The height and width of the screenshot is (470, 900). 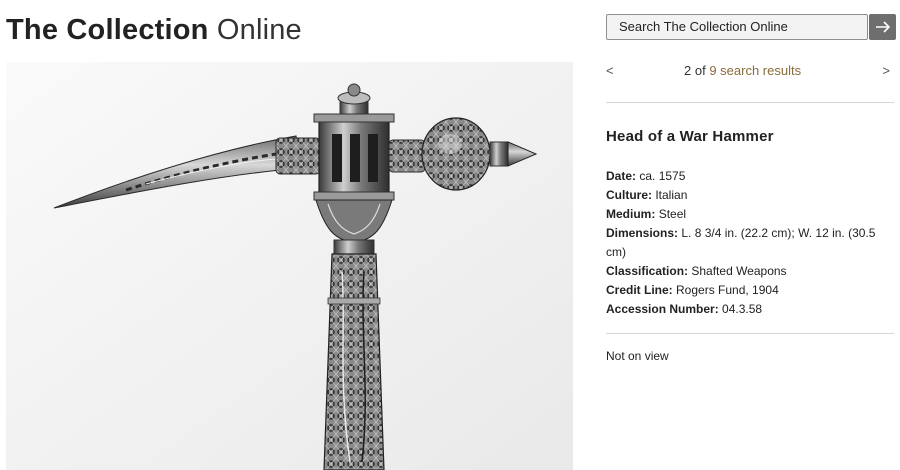 I want to click on result-position: 2 of 9 search results, so click(x=742, y=70).